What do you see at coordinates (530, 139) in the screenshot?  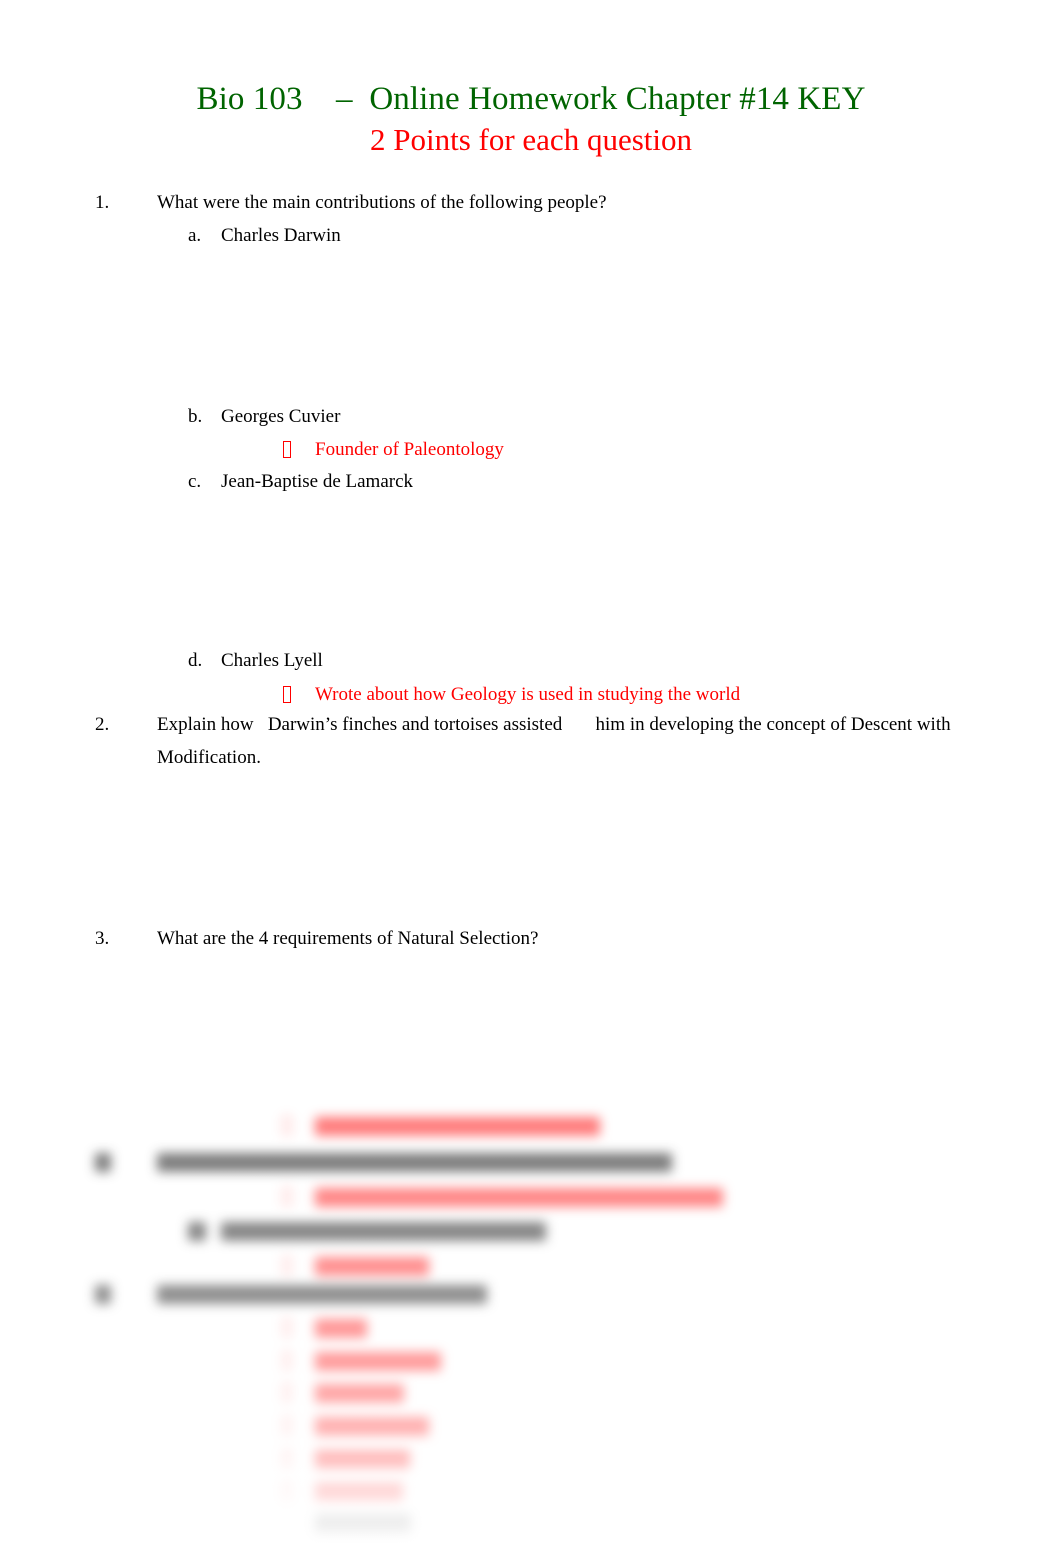 I see `title-subtitle: 2 Points for each question` at bounding box center [530, 139].